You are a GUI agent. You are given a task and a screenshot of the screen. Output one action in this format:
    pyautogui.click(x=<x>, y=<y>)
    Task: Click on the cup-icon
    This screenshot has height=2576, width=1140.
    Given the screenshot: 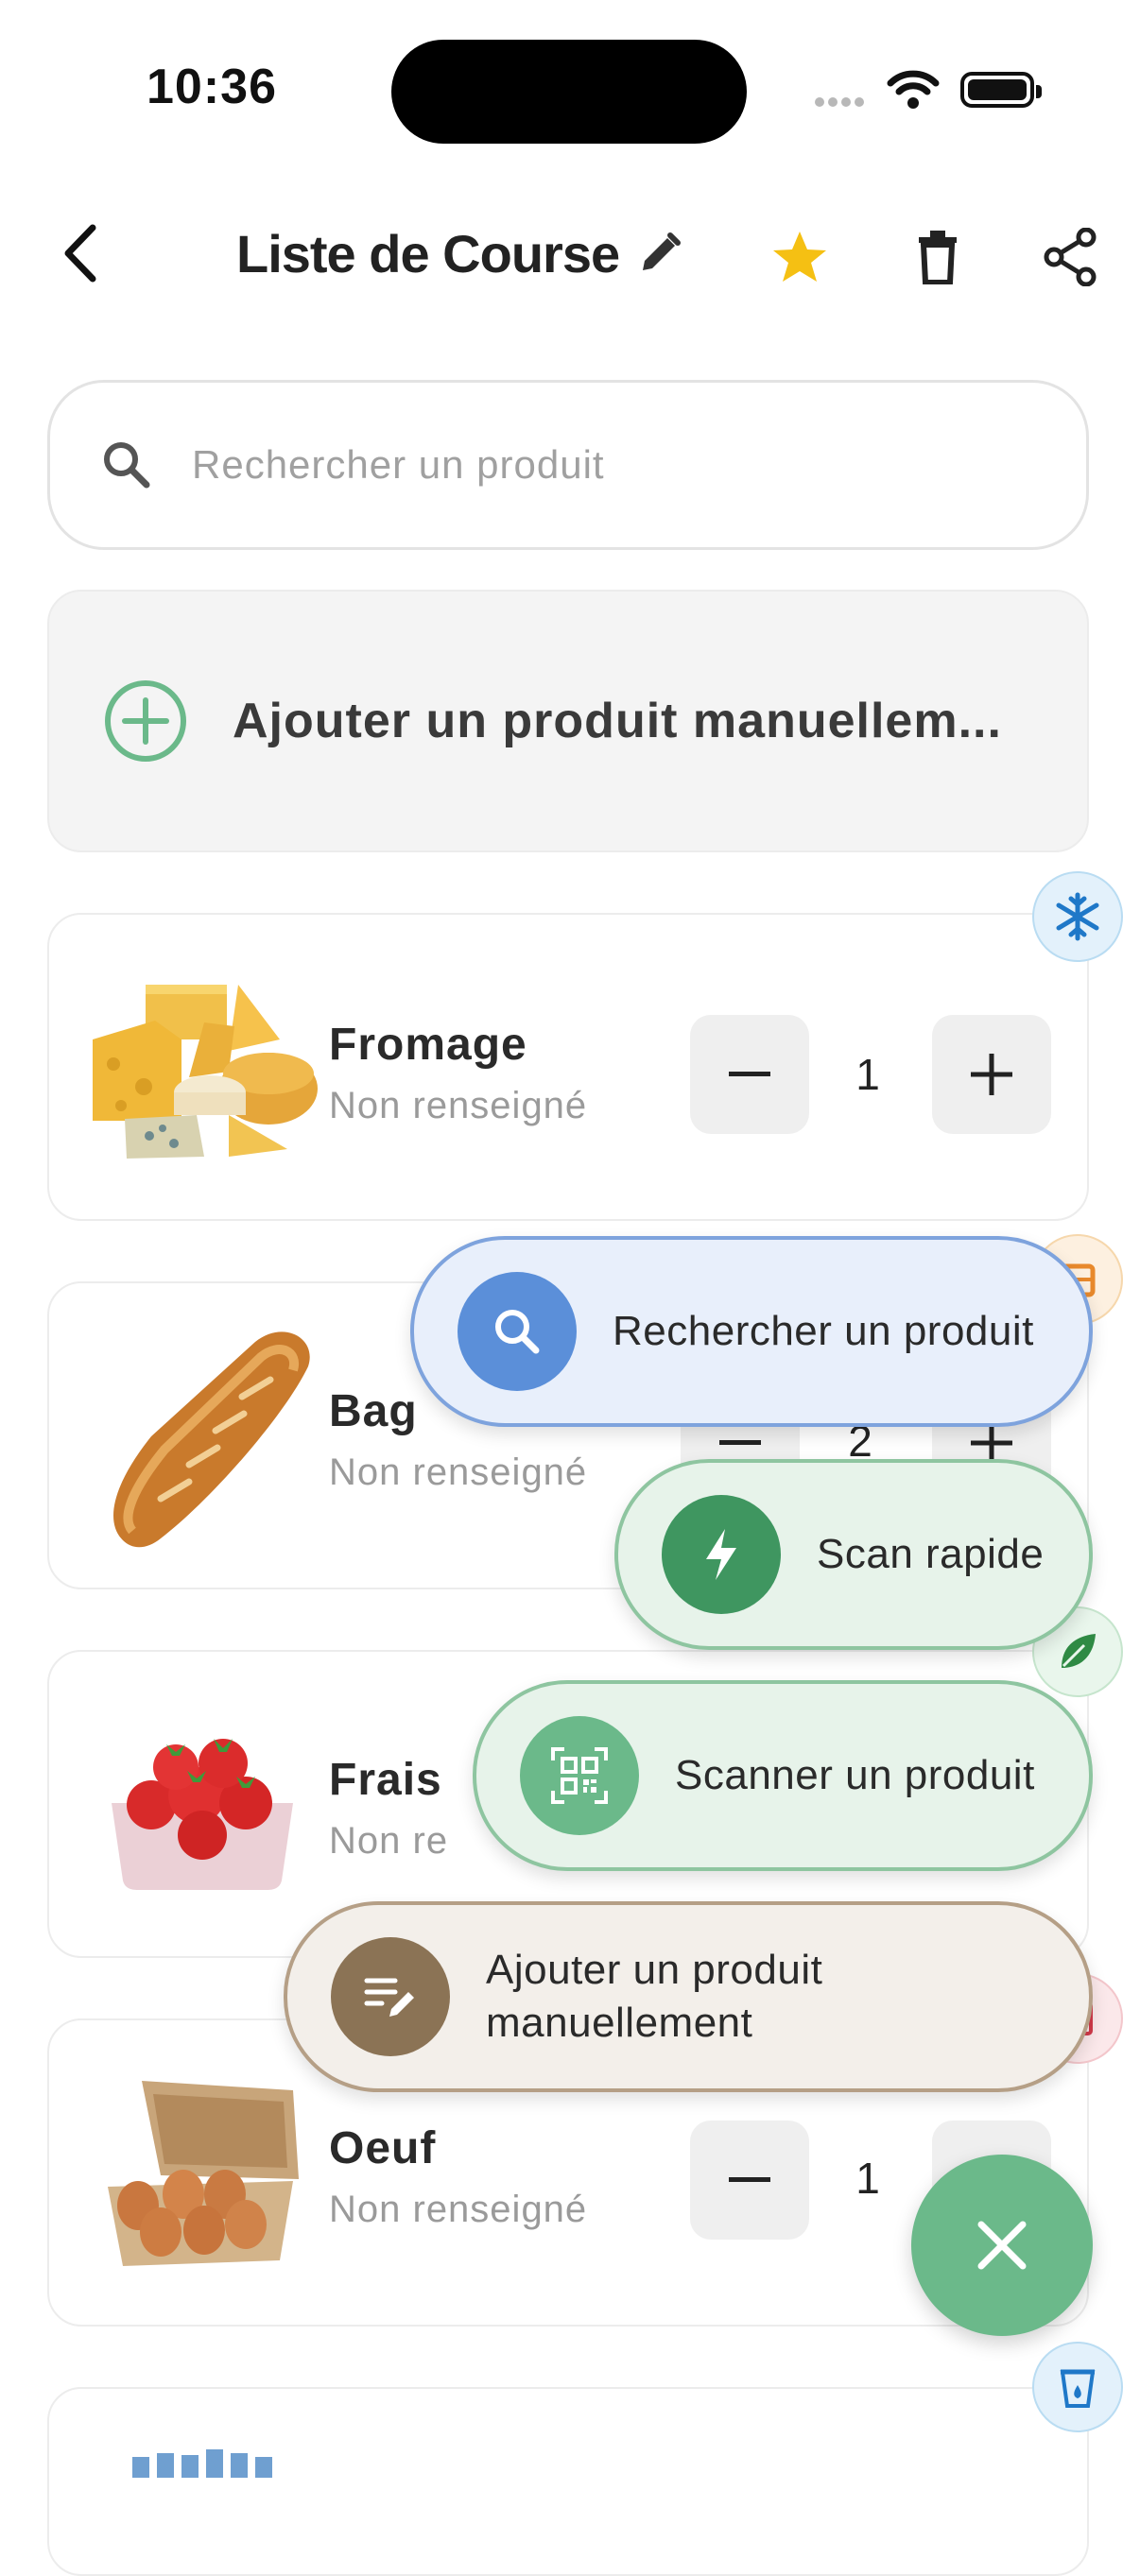 What is the action you would take?
    pyautogui.click(x=1078, y=2388)
    